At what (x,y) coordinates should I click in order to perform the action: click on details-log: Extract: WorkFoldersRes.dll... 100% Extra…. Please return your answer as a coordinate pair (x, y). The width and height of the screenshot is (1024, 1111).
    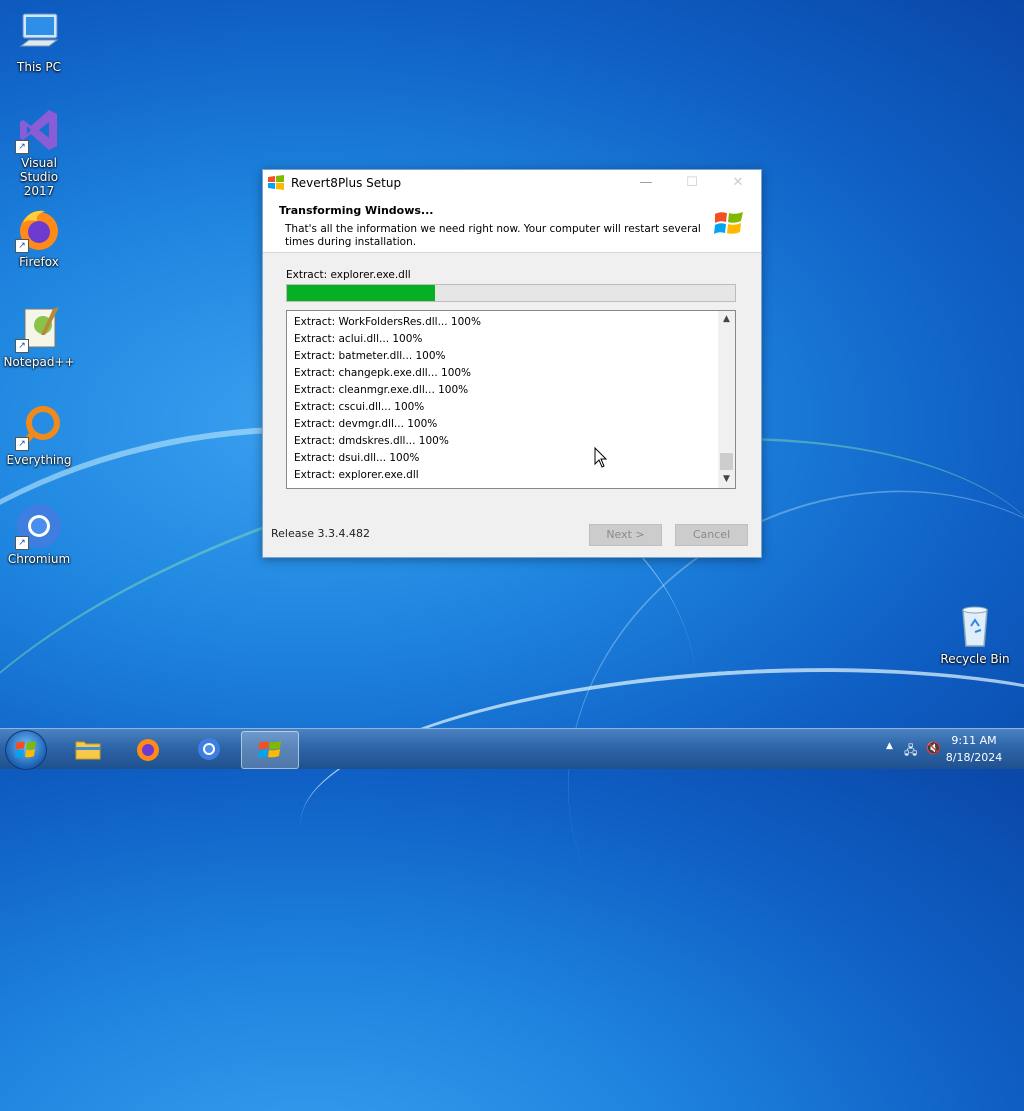
    Looking at the image, I should click on (511, 399).